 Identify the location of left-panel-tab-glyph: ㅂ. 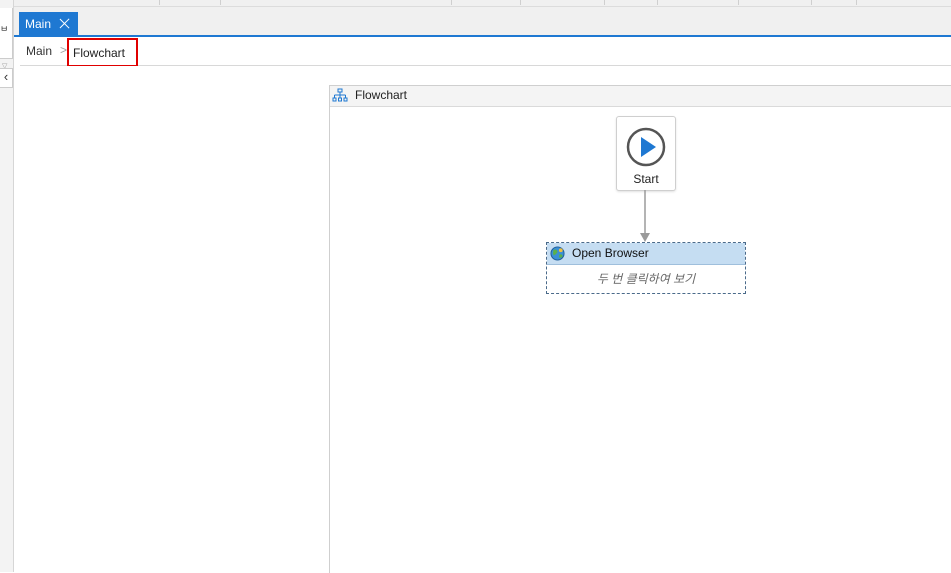
(4, 29).